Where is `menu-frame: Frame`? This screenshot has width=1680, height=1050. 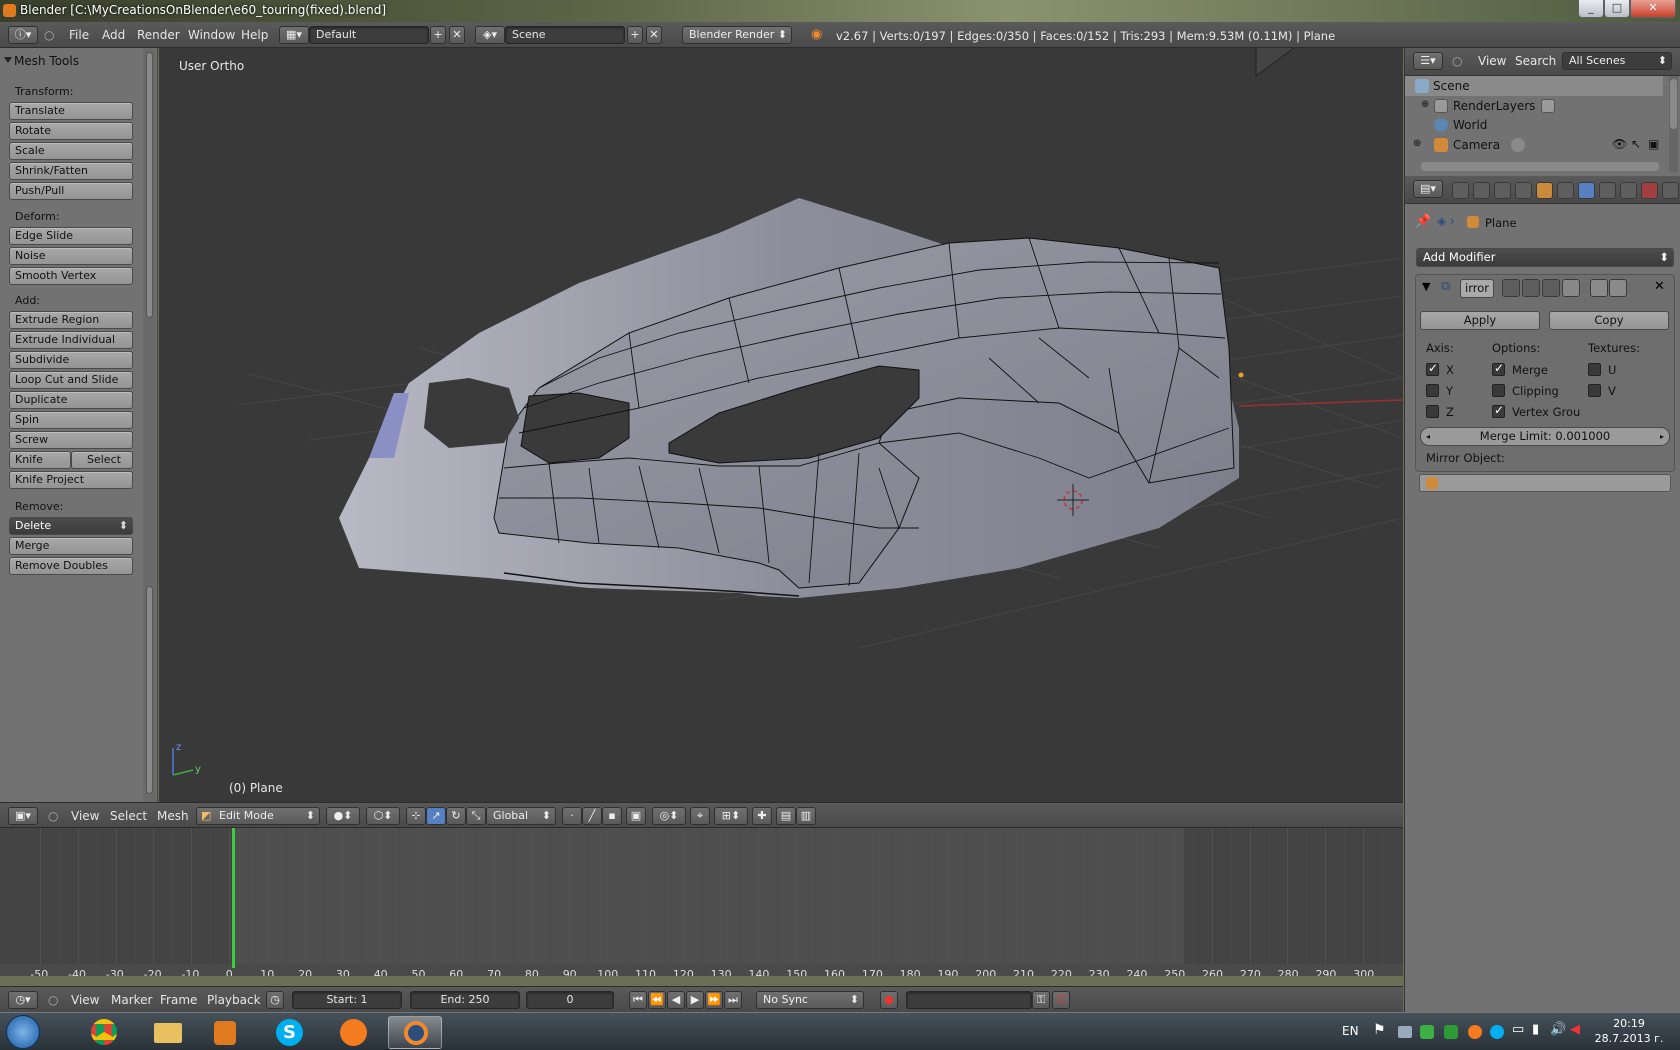 menu-frame: Frame is located at coordinates (178, 1000).